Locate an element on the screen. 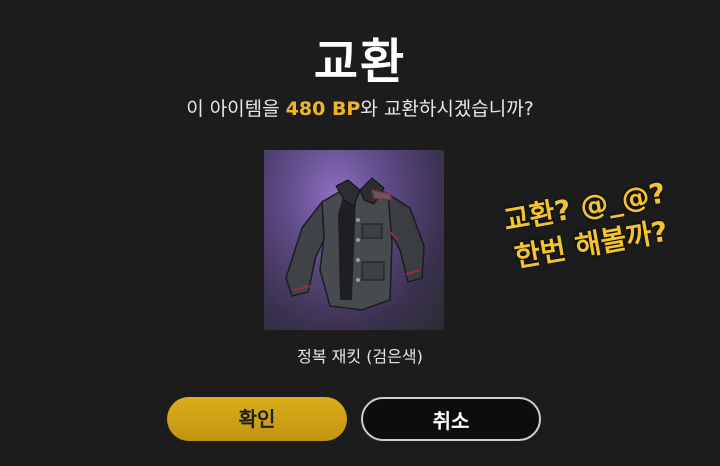  black-jacket-icon is located at coordinates (355, 244).